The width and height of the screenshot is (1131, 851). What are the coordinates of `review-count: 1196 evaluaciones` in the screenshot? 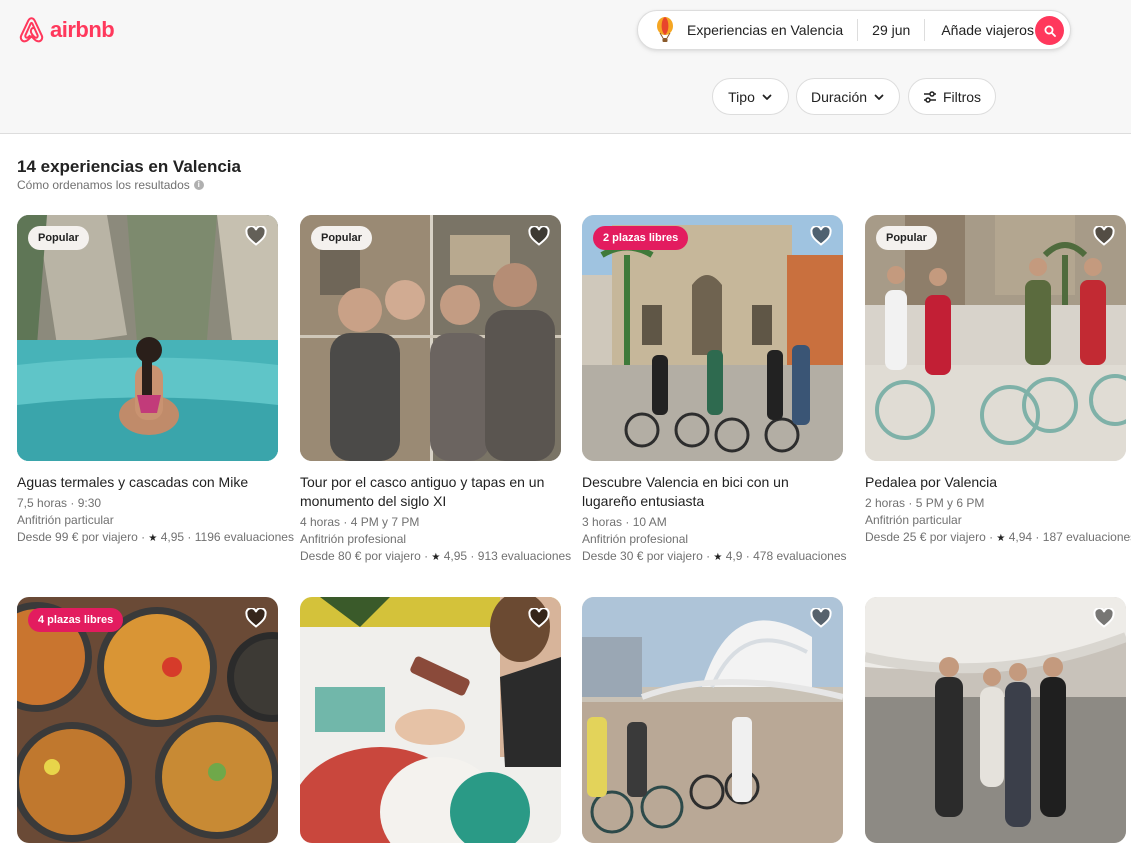 It's located at (244, 537).